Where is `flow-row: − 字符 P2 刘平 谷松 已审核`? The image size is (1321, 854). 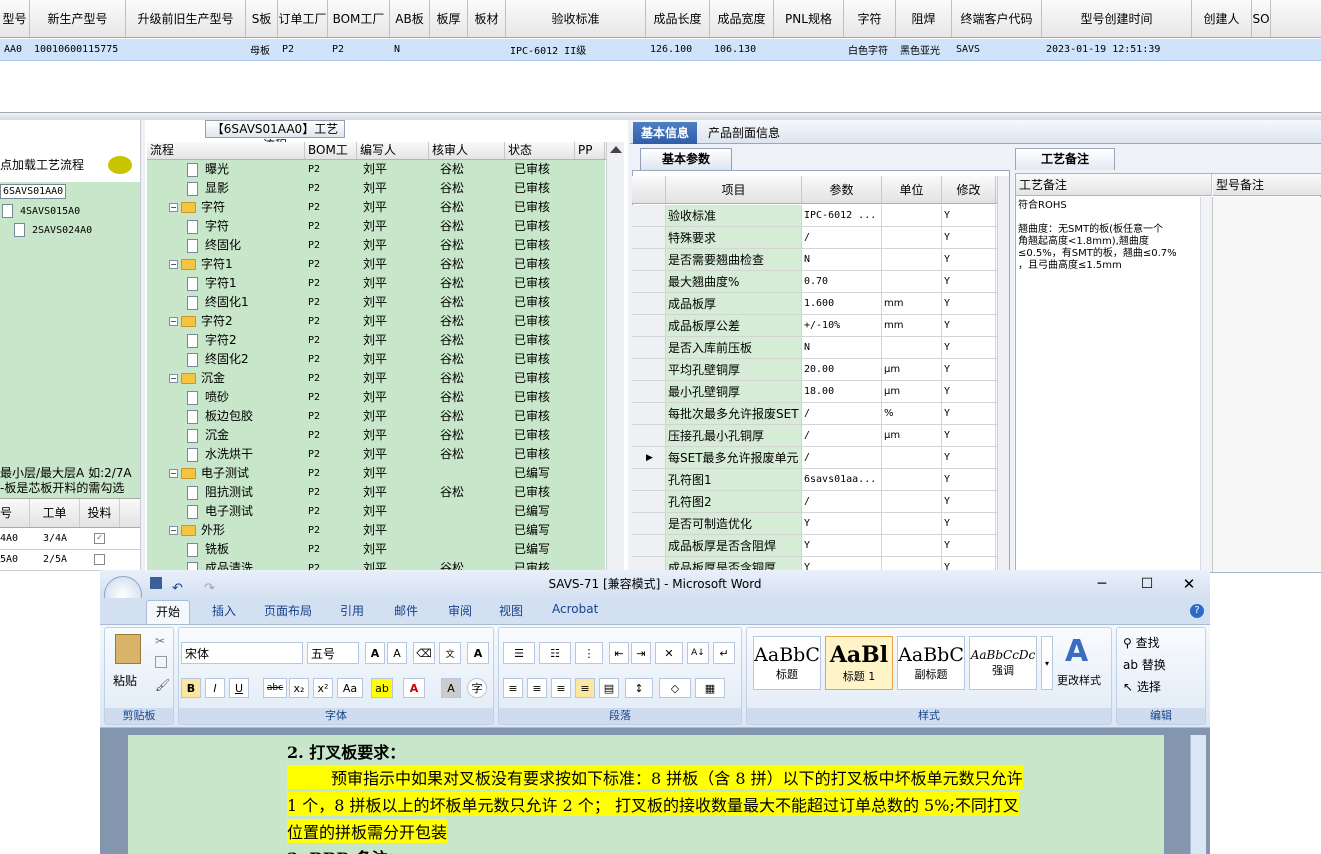 flow-row: − 字符 P2 刘平 谷松 已审核 is located at coordinates (376, 207).